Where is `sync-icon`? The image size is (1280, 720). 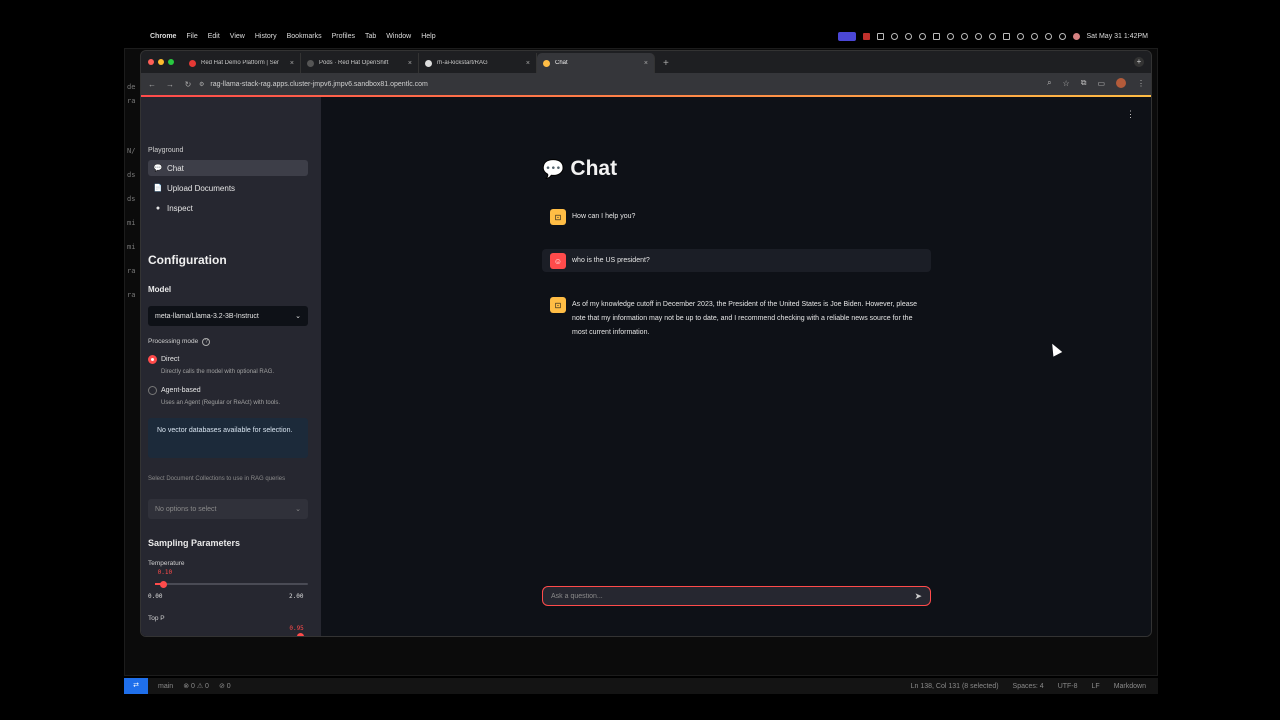 sync-icon is located at coordinates (922, 36).